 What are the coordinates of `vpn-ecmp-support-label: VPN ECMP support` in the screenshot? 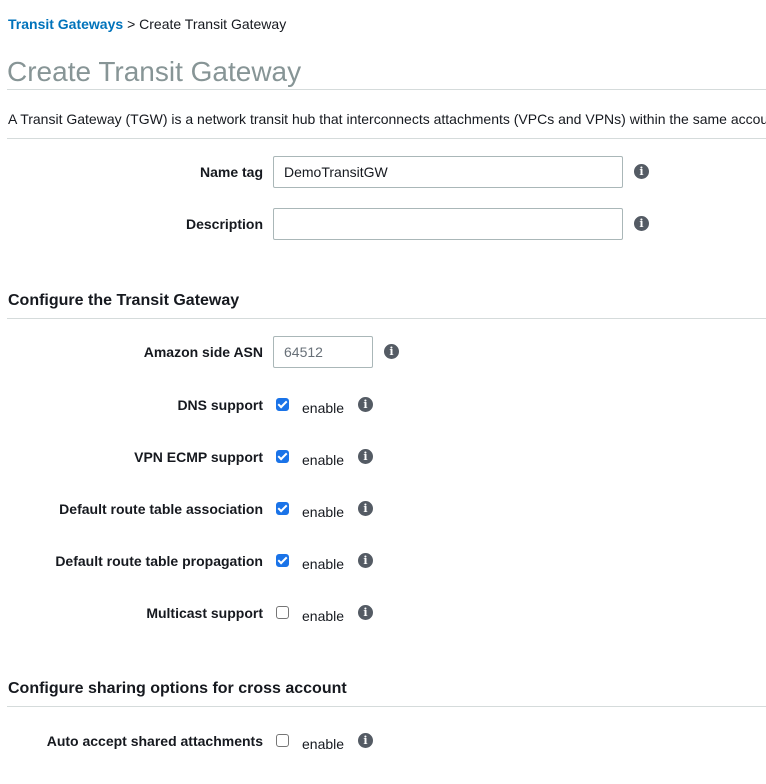 It's located at (198, 457).